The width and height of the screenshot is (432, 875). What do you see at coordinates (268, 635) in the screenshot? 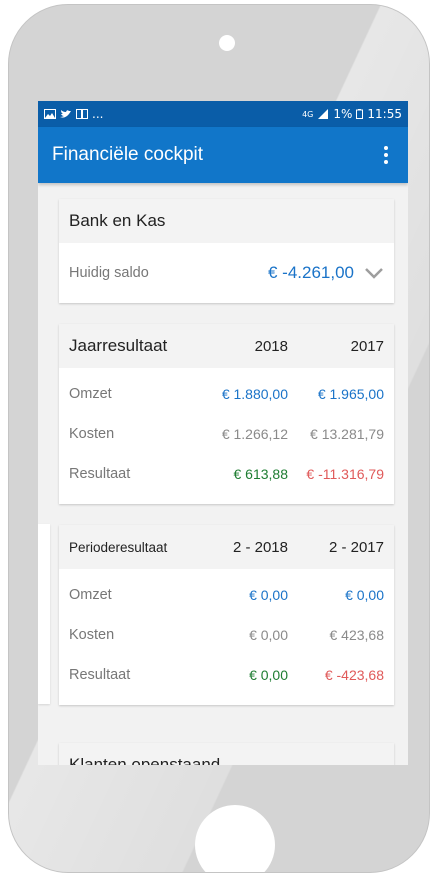
I see `period-costs-2018: € 0,00` at bounding box center [268, 635].